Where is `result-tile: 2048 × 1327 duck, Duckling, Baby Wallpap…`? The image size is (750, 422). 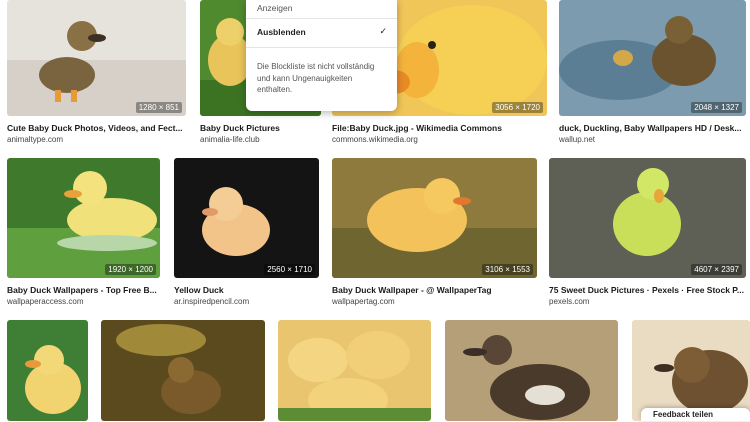
result-tile: 2048 × 1327 duck, Duckling, Baby Wallpap… is located at coordinates (653, 75).